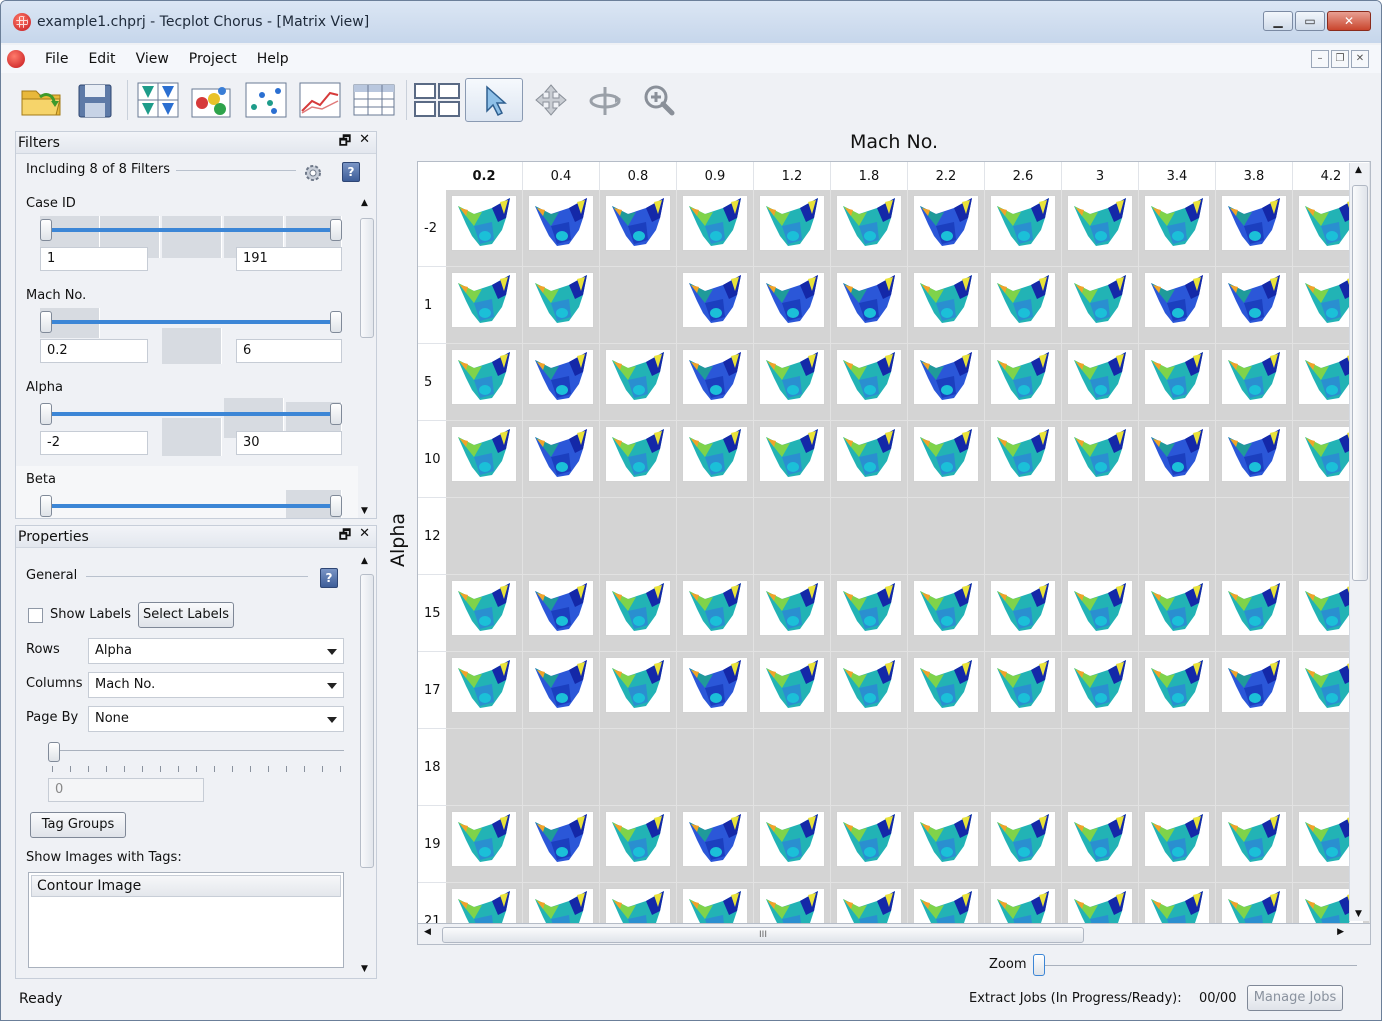 The image size is (1382, 1021). What do you see at coordinates (336, 414) in the screenshot?
I see `alpha-max-handle` at bounding box center [336, 414].